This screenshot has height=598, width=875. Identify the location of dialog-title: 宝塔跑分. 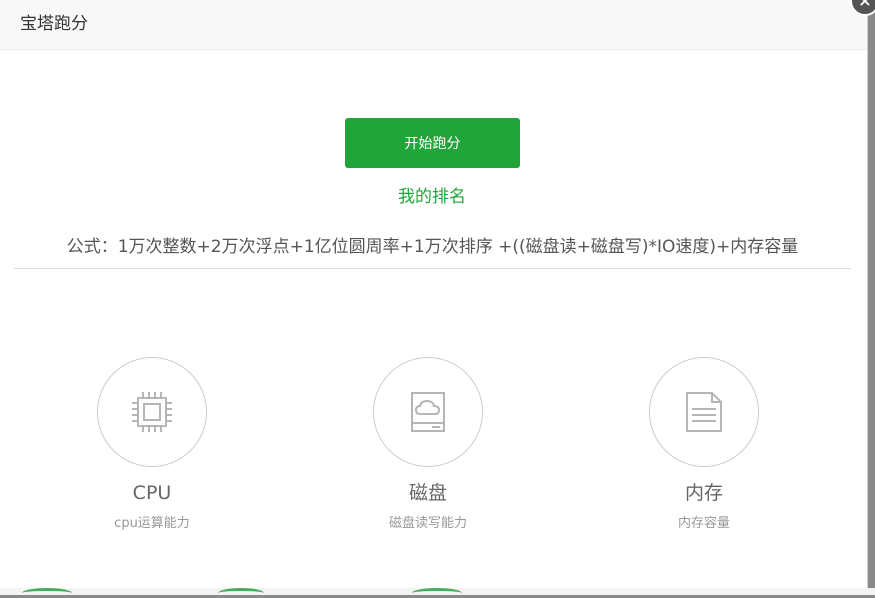
(54, 24).